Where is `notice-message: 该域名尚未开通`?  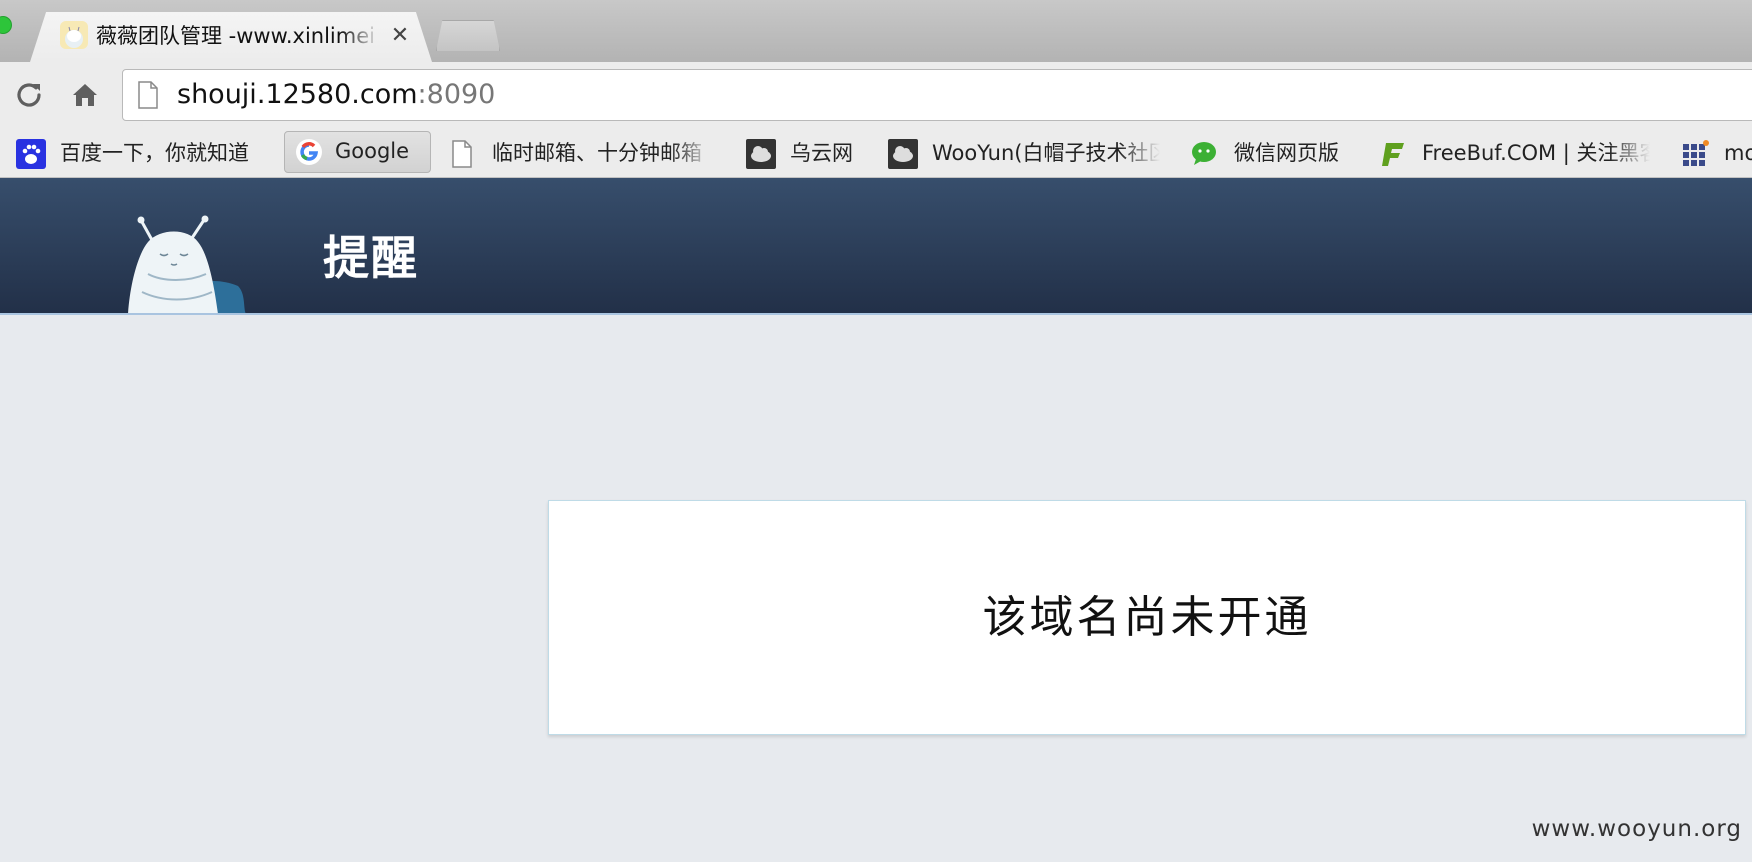 notice-message: 该域名尚未开通 is located at coordinates (1147, 617).